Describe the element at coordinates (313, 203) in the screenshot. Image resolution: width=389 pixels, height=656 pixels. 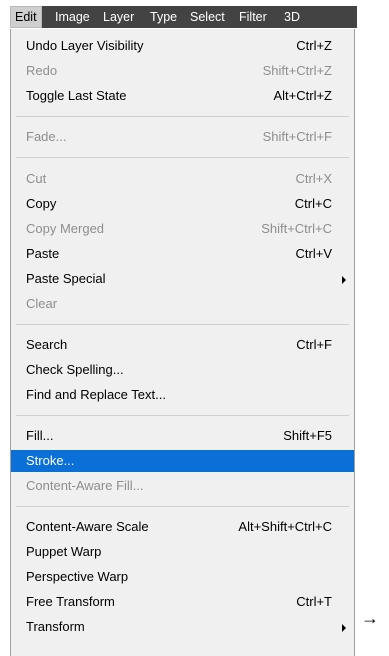
I see `menu-item-shortcut: Ctrl+C` at that location.